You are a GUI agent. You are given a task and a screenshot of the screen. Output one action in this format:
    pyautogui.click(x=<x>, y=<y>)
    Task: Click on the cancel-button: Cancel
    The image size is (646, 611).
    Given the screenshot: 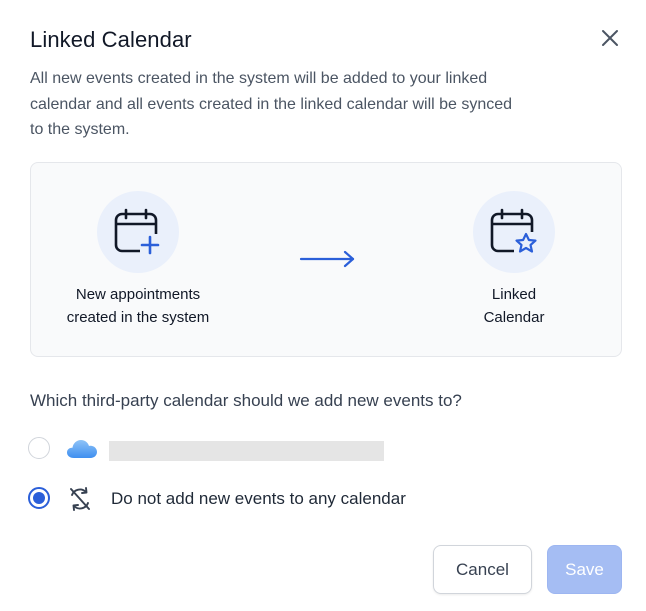 What is the action you would take?
    pyautogui.click(x=482, y=569)
    